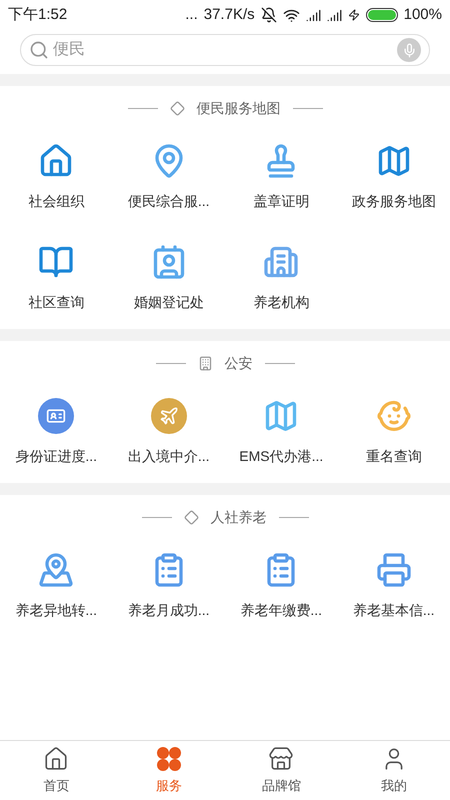 Image resolution: width=450 pixels, height=800 pixels. What do you see at coordinates (281, 302) in the screenshot?
I see `service-item: 养老机构` at bounding box center [281, 302].